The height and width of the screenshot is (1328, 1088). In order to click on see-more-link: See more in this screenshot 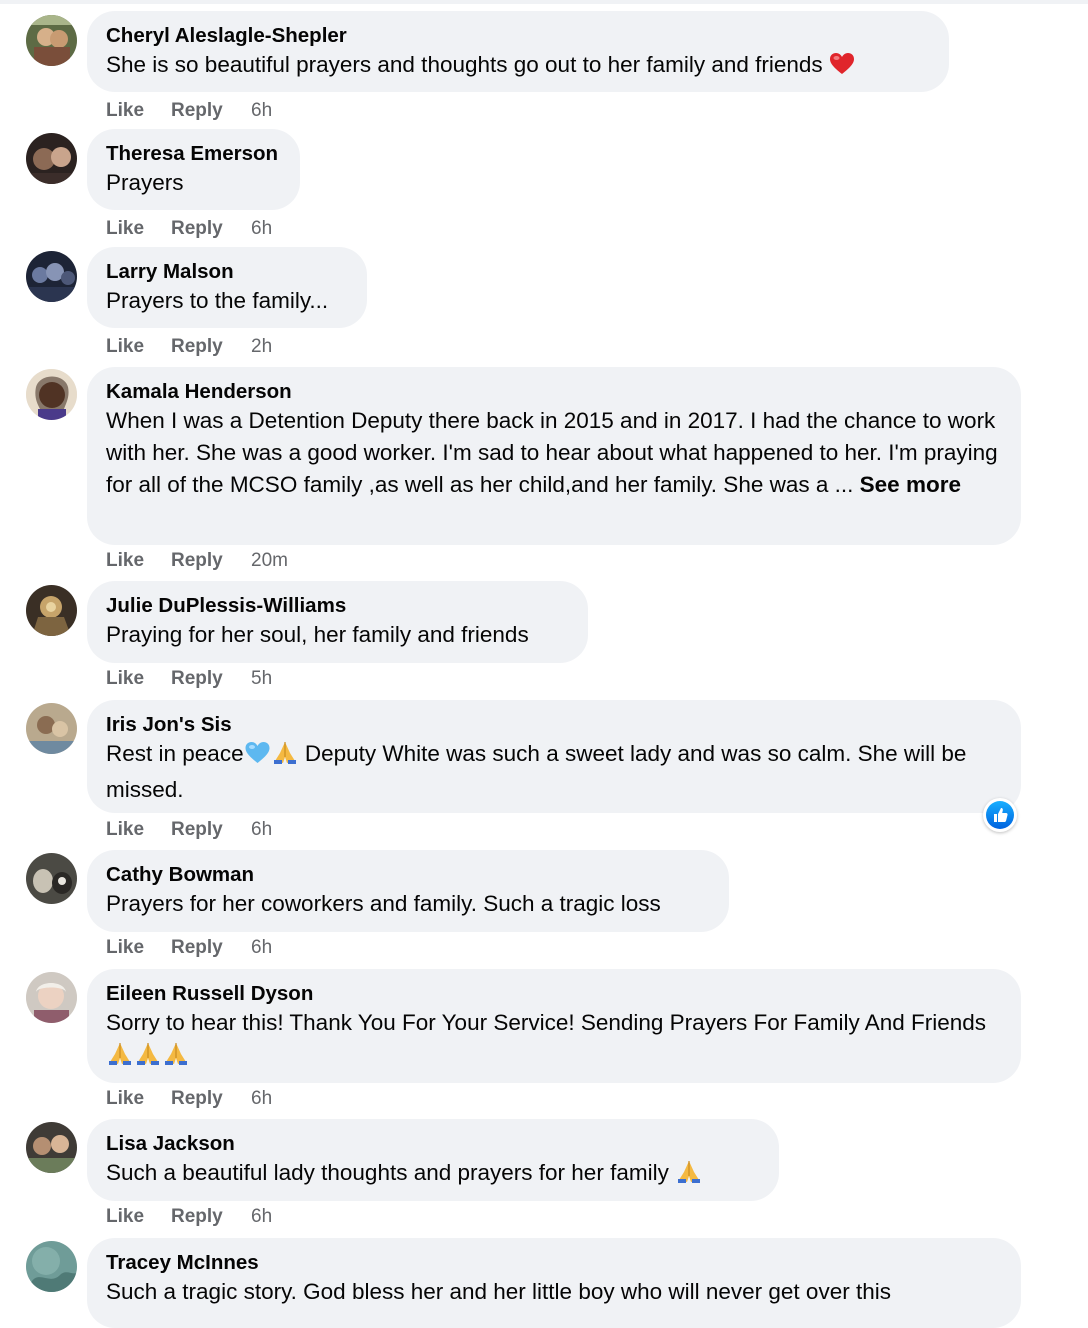, I will do `click(910, 484)`.